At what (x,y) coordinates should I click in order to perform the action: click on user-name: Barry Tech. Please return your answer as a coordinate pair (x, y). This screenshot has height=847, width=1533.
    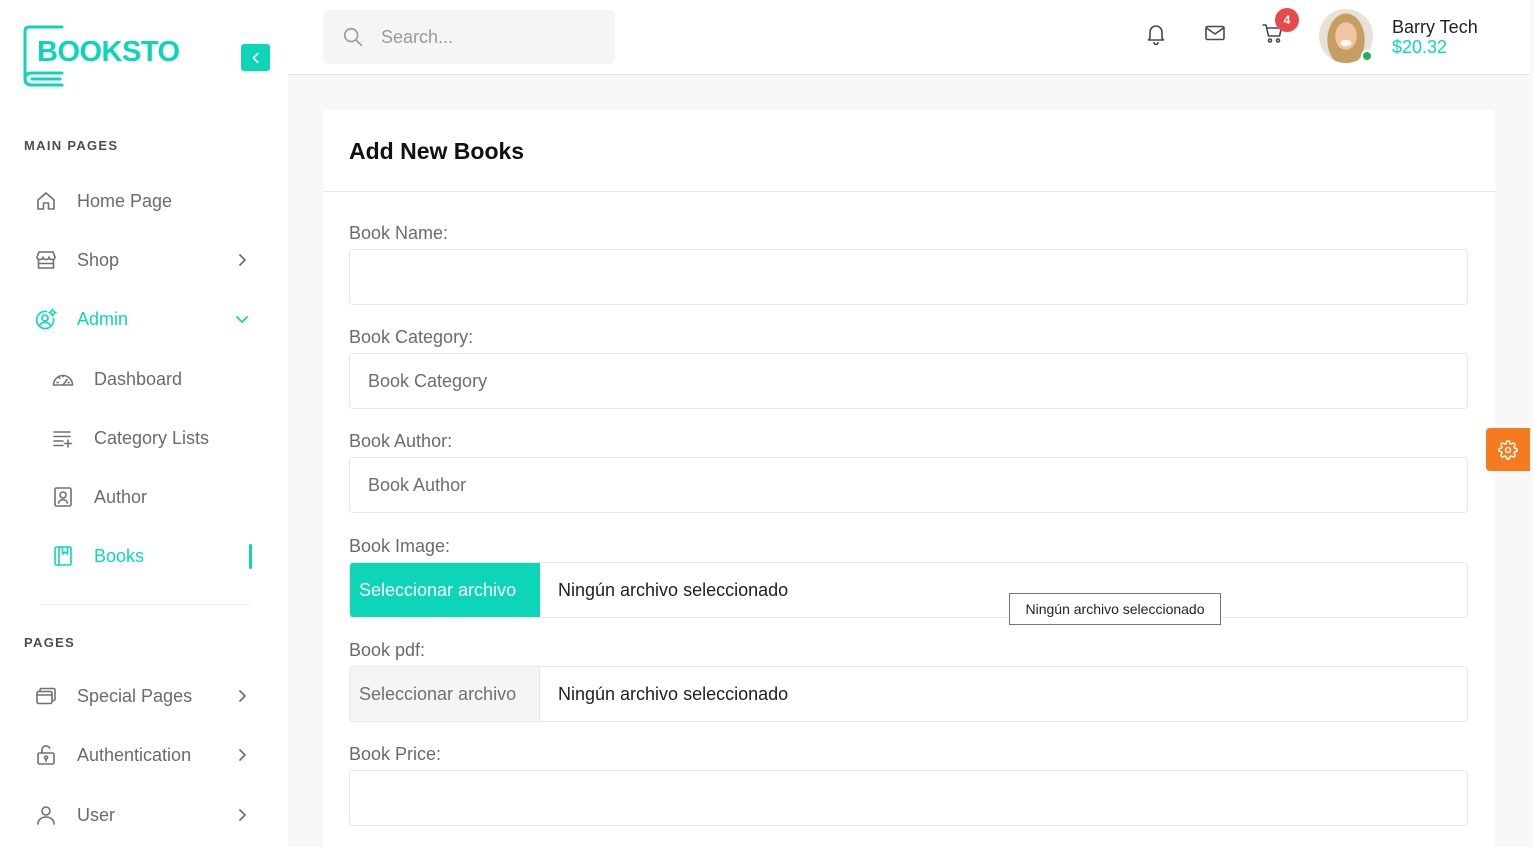
    Looking at the image, I should click on (1435, 27).